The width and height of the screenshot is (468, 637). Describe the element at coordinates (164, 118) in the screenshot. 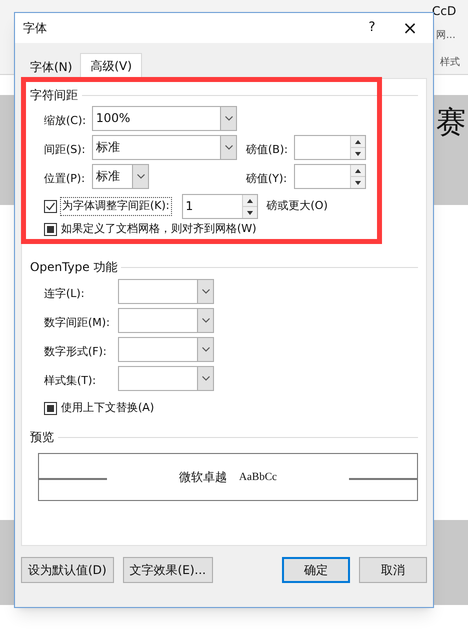

I see `scale-dropdown: 100%` at that location.